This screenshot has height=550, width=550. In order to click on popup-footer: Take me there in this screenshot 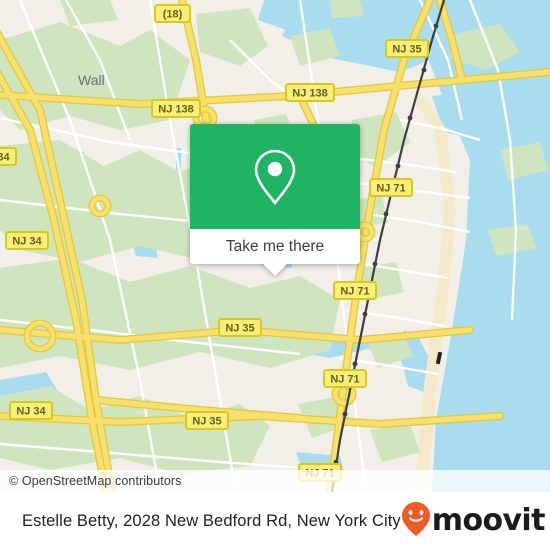, I will do `click(275, 252)`.